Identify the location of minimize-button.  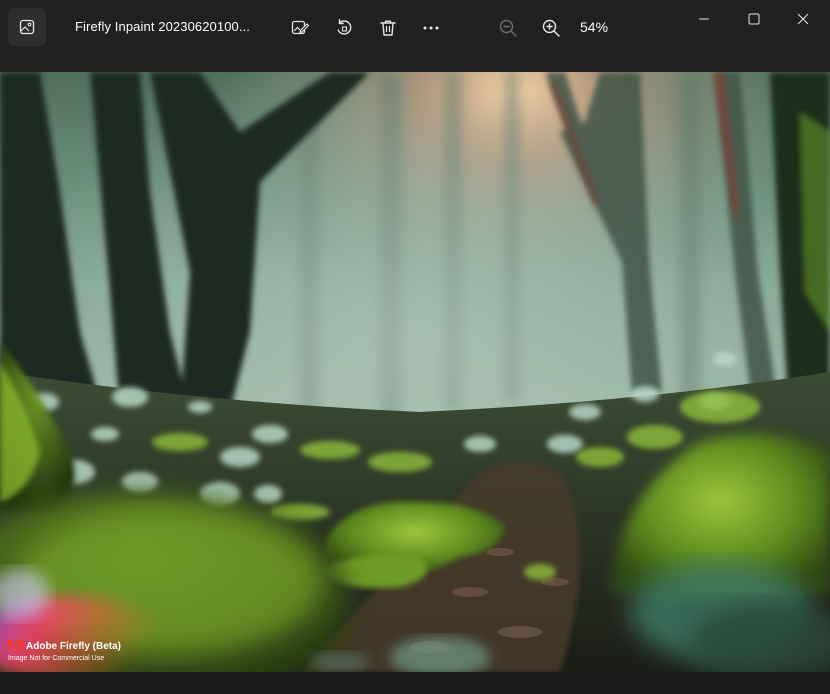
(704, 19).